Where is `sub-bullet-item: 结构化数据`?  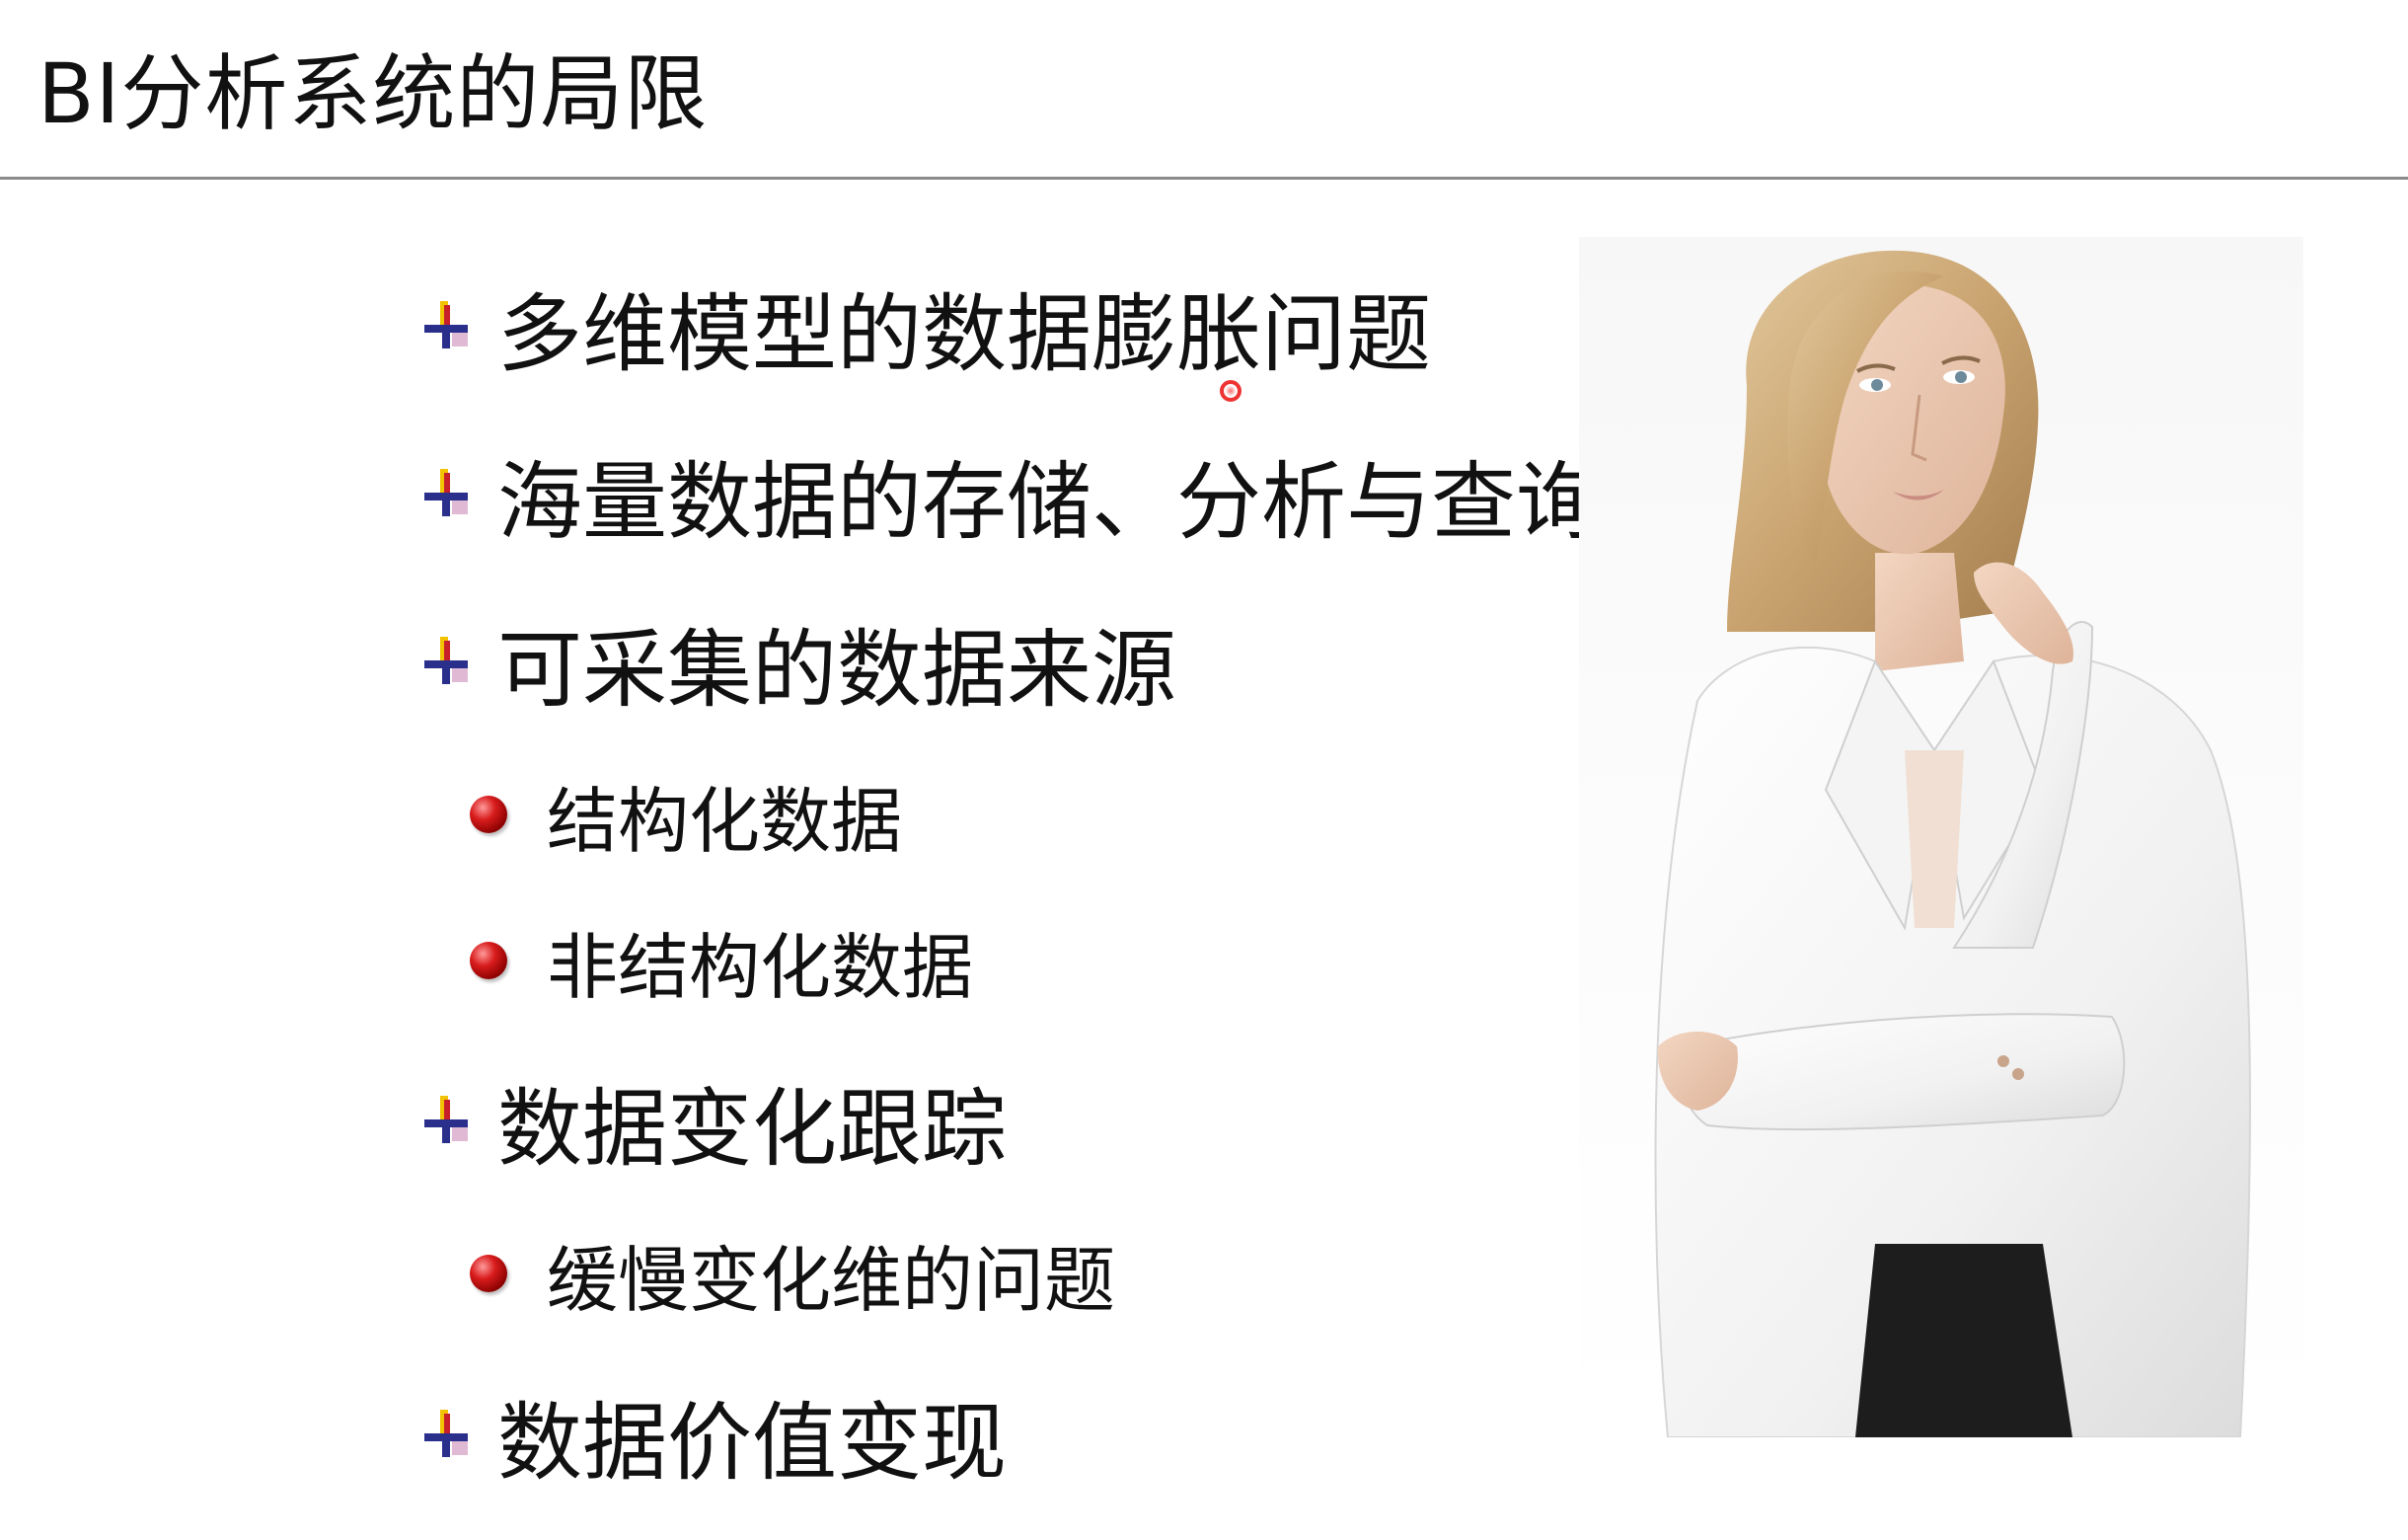
sub-bullet-item: 结构化数据 is located at coordinates (686, 814).